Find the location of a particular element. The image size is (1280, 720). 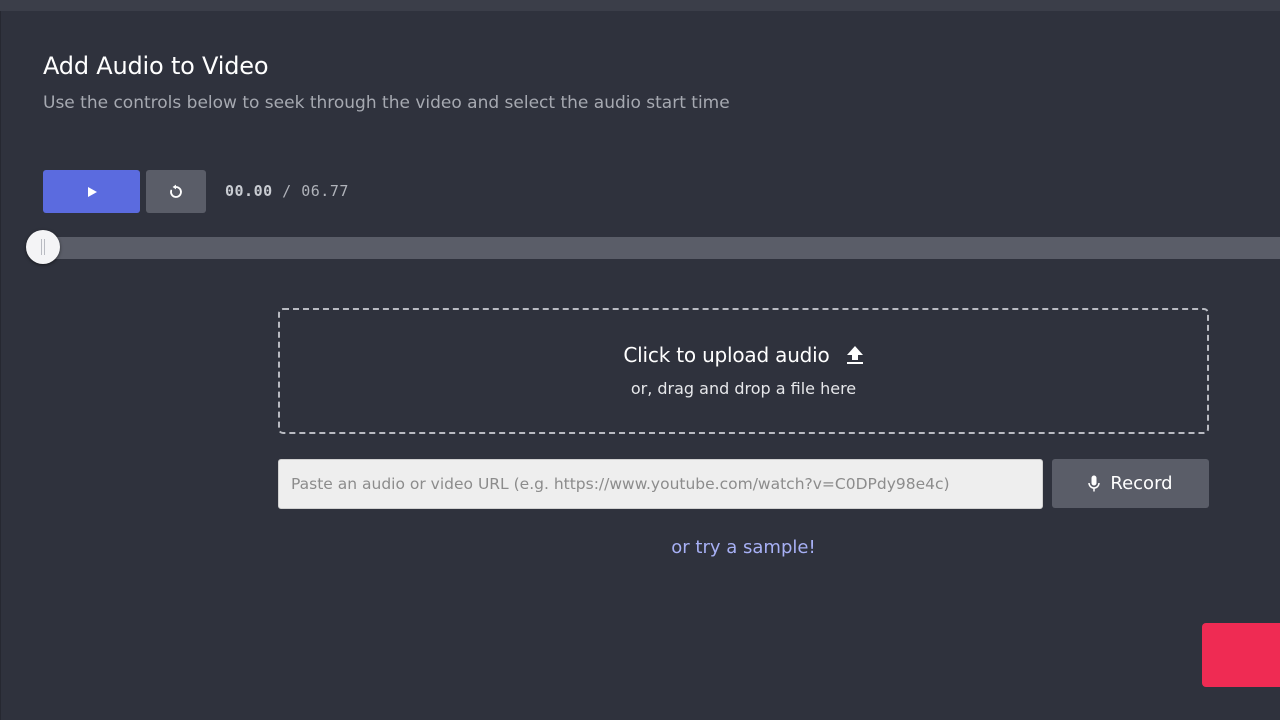

grip-icon is located at coordinates (43, 247).